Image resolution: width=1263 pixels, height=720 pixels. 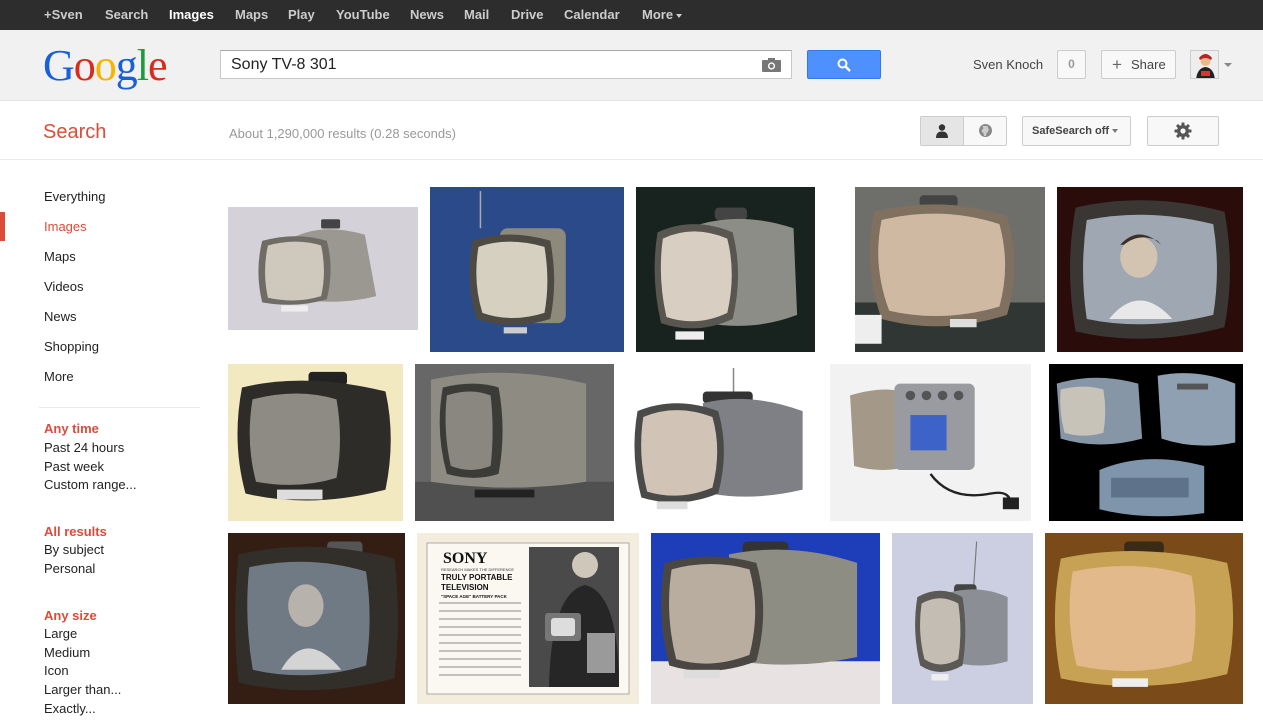 I want to click on user-name: Sven Knoch, so click(x=1008, y=64).